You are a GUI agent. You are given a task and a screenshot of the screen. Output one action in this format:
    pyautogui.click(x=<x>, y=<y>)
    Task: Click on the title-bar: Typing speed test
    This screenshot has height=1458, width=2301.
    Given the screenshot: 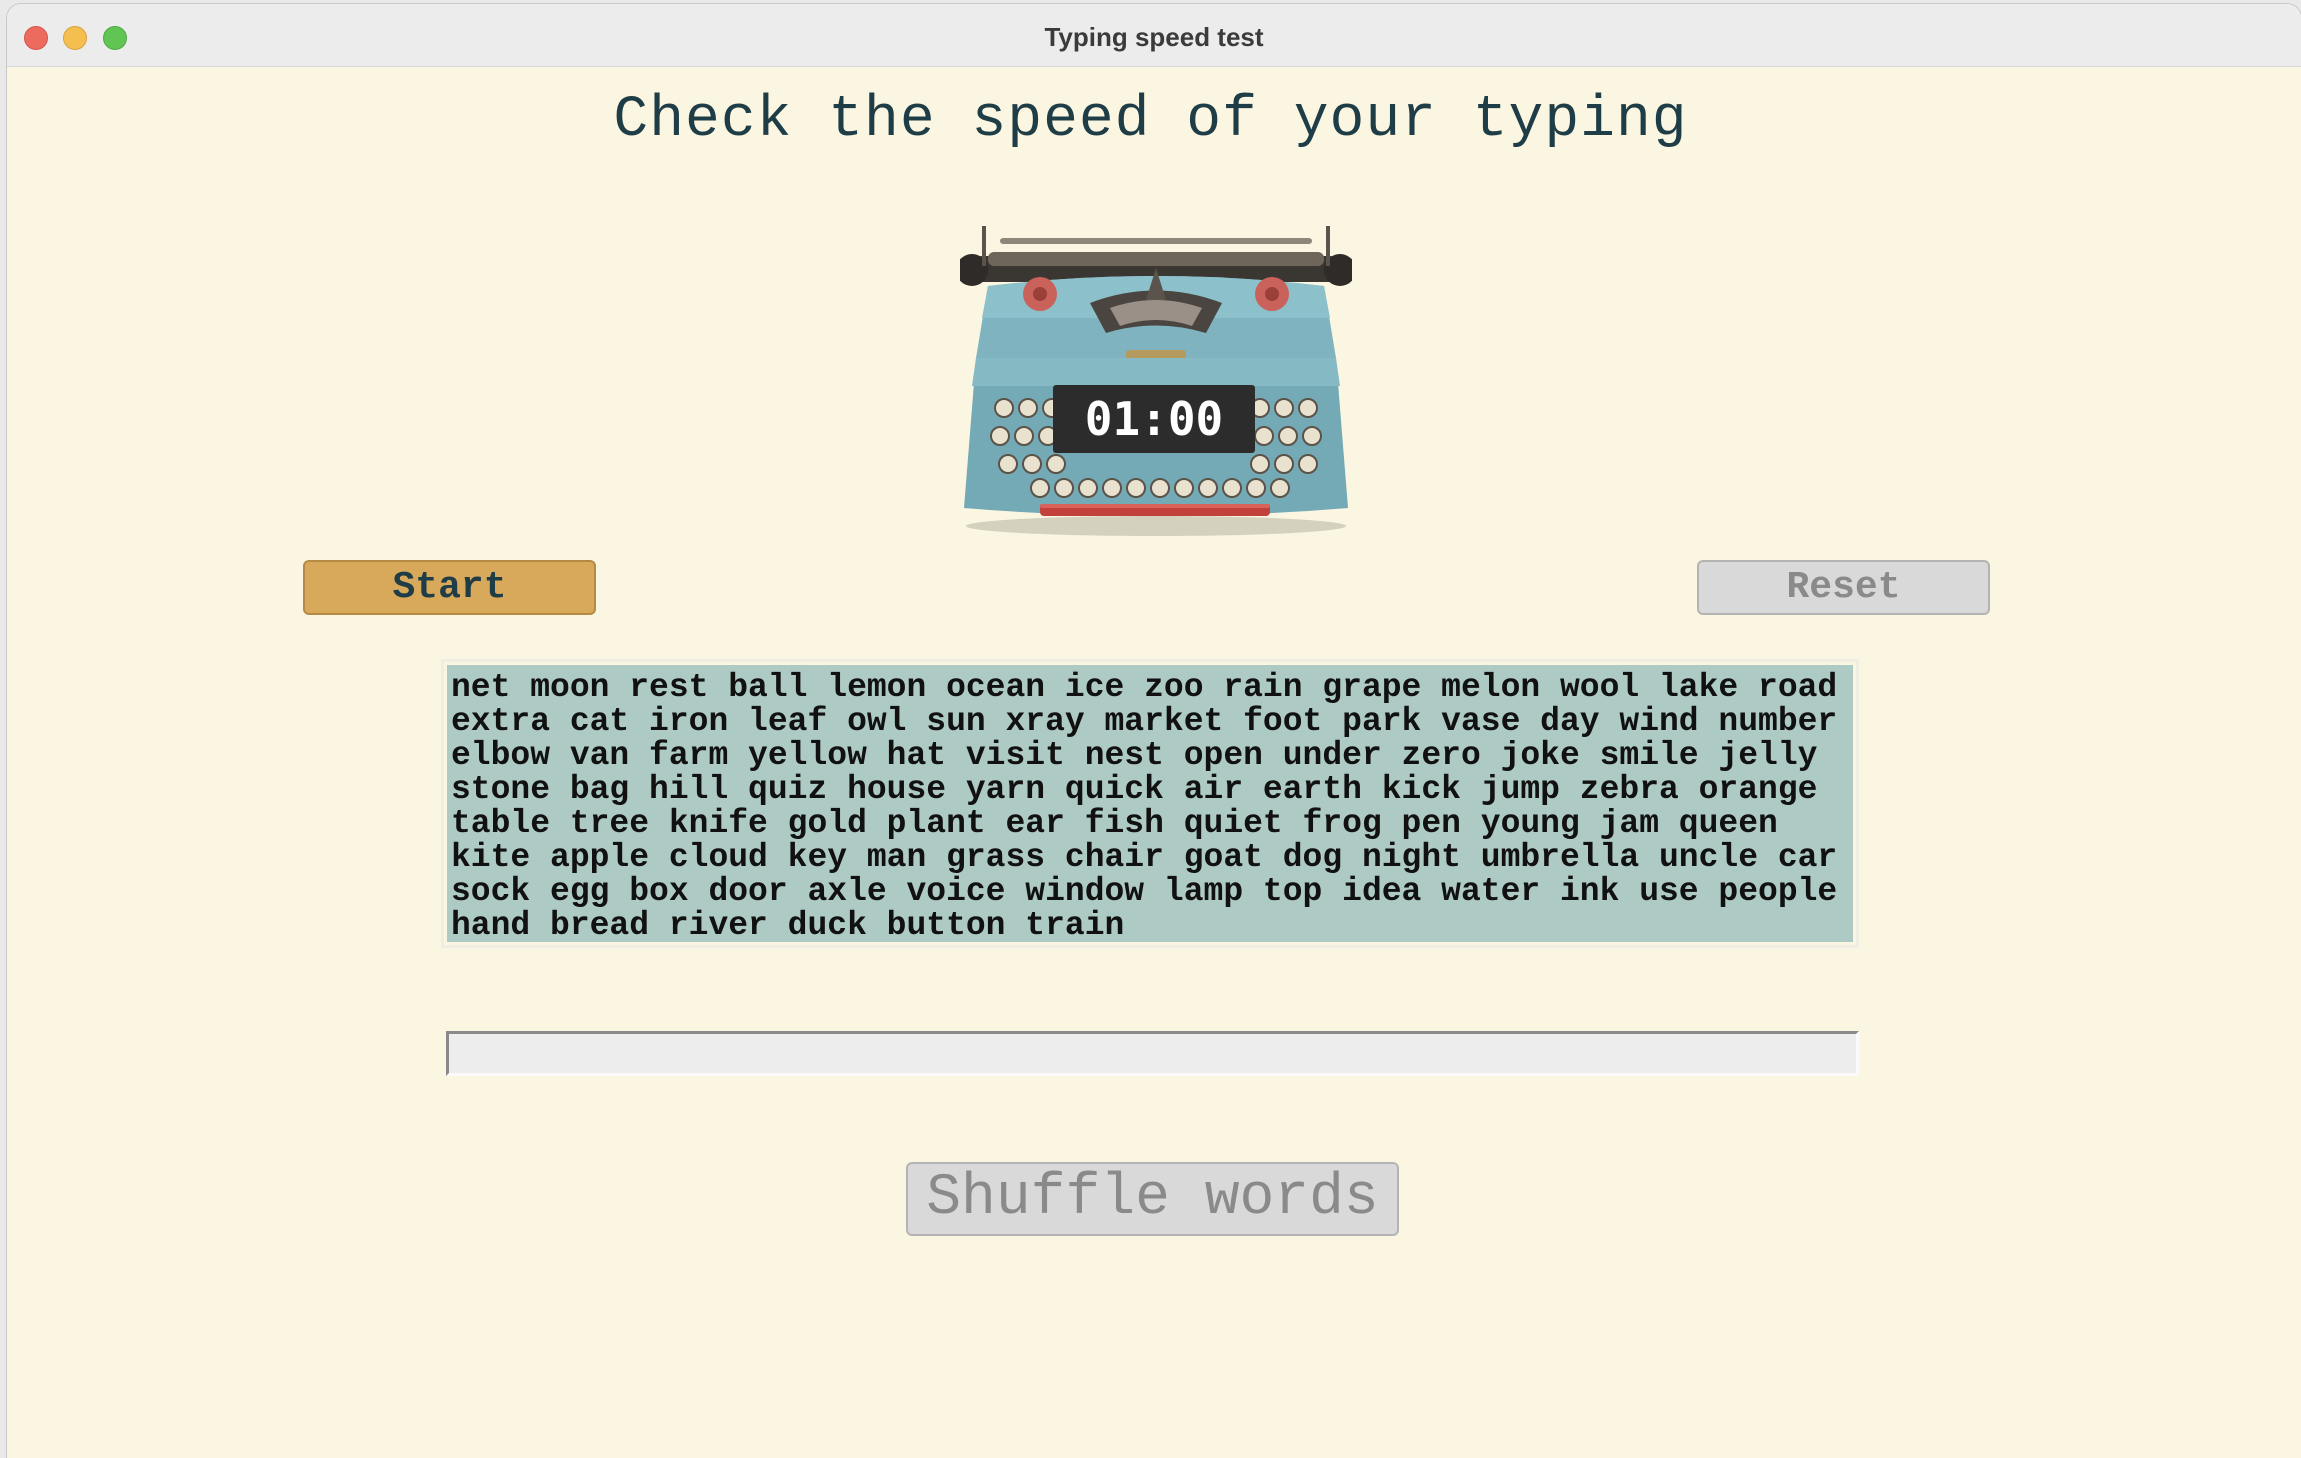 What is the action you would take?
    pyautogui.click(x=1154, y=35)
    